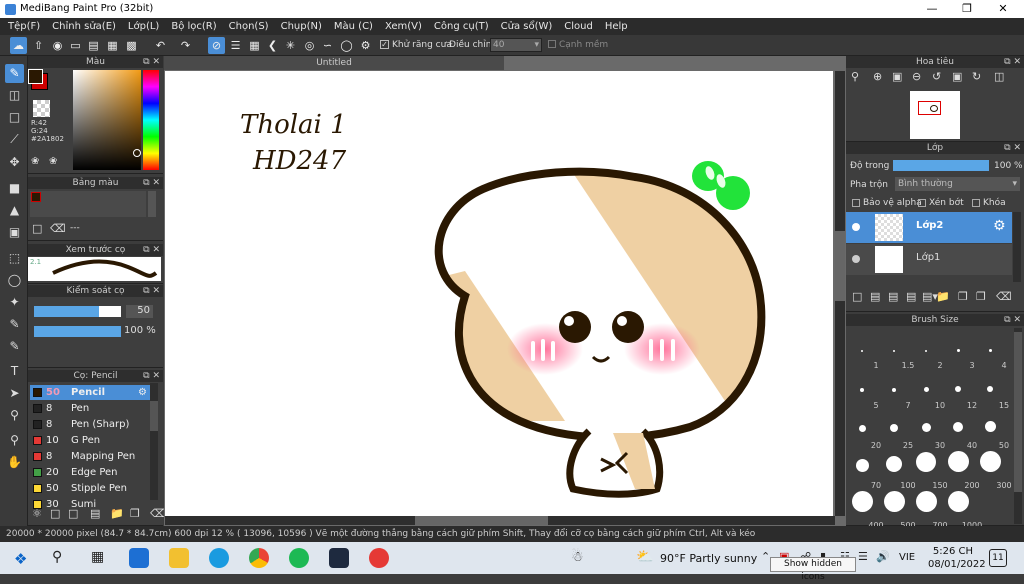 This screenshot has width=1024, height=584. I want to click on menu-edit: Chỉnh sửa(E), so click(84, 26).